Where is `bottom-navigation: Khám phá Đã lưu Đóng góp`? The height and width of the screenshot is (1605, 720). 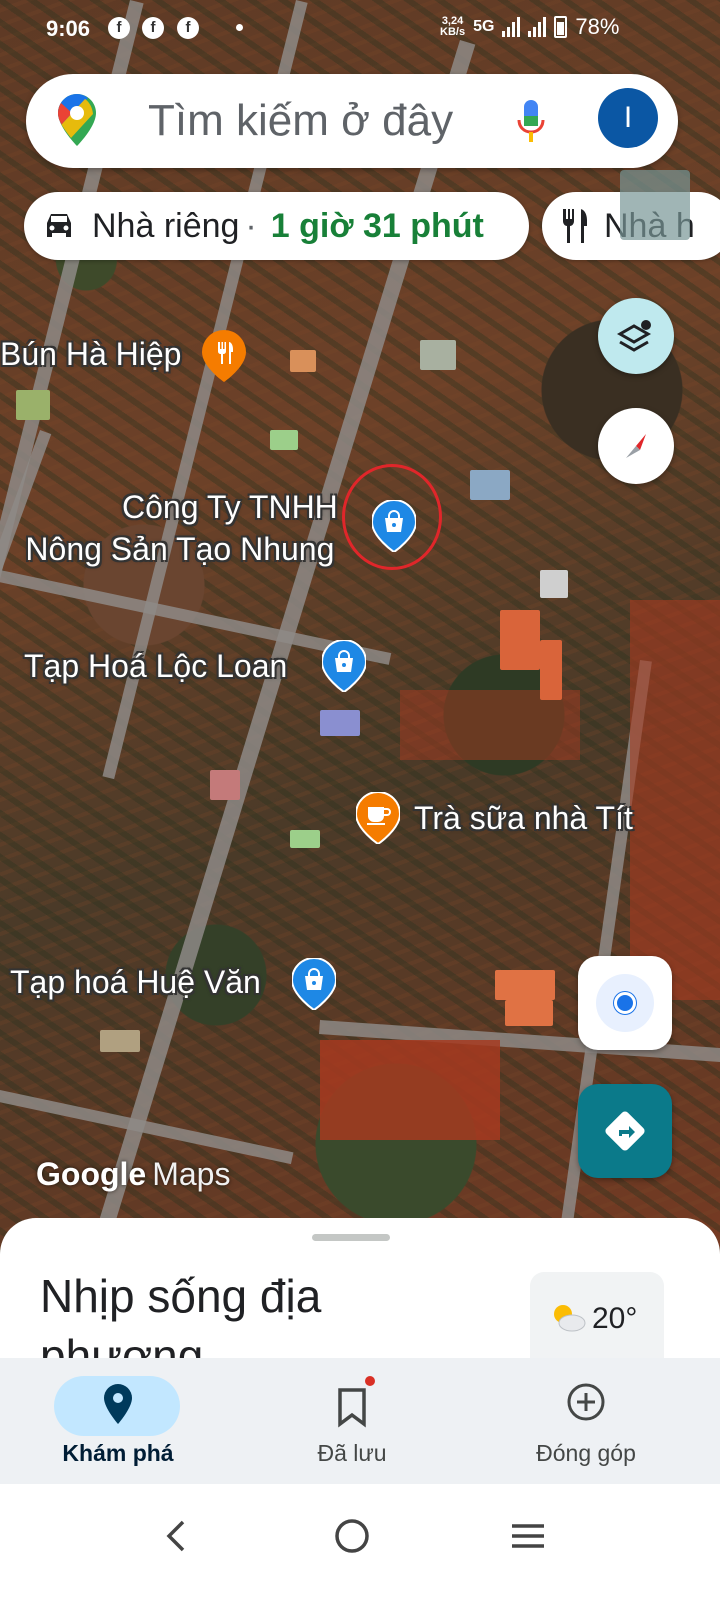 bottom-navigation: Khám phá Đã lưu Đóng góp is located at coordinates (360, 1421).